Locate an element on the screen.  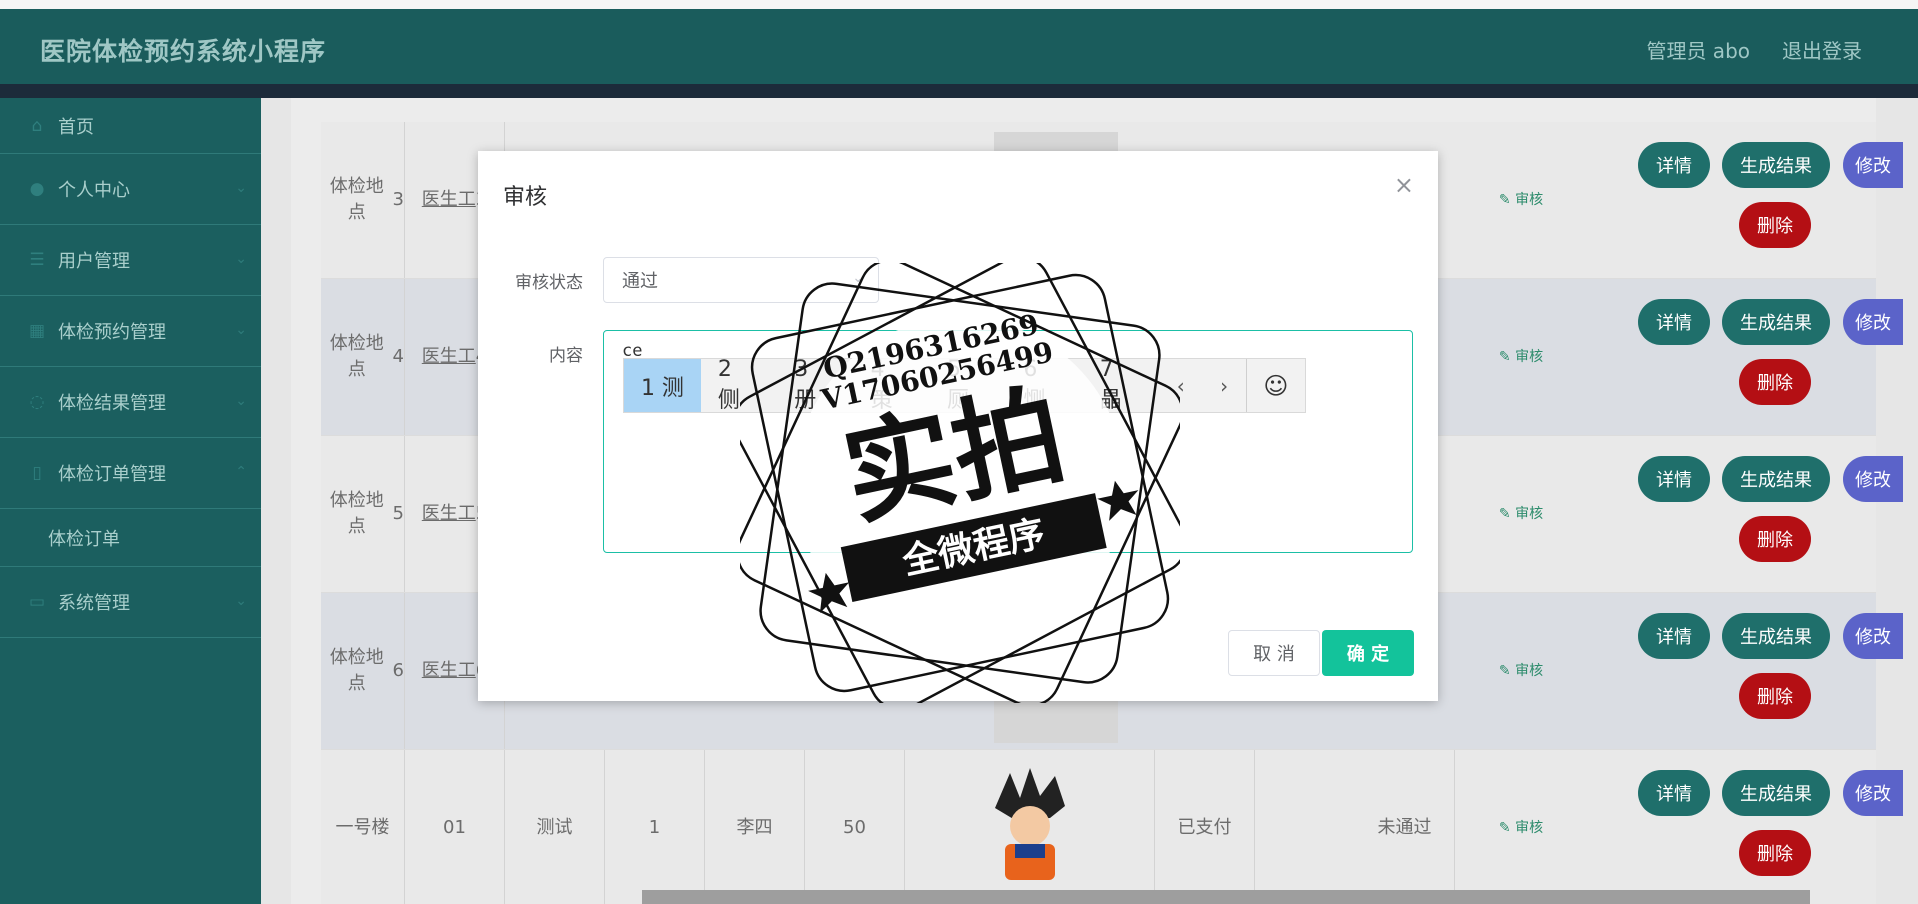
location-cell: 体检地点 4 is located at coordinates (363, 357).